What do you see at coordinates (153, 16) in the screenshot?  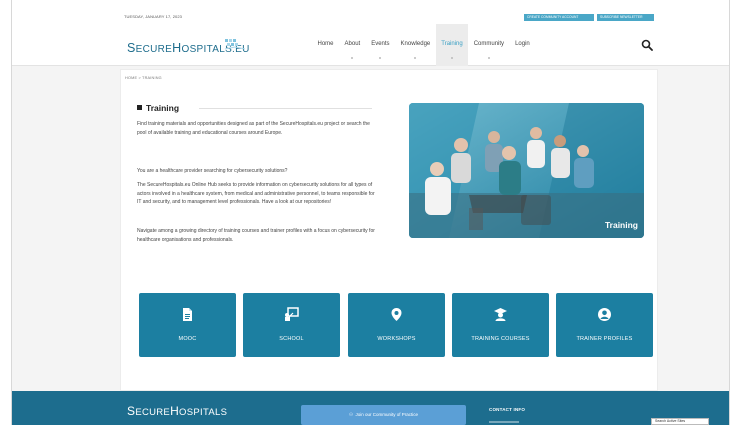 I see `current-date: TUESDAY, JANUARY 17, 2023` at bounding box center [153, 16].